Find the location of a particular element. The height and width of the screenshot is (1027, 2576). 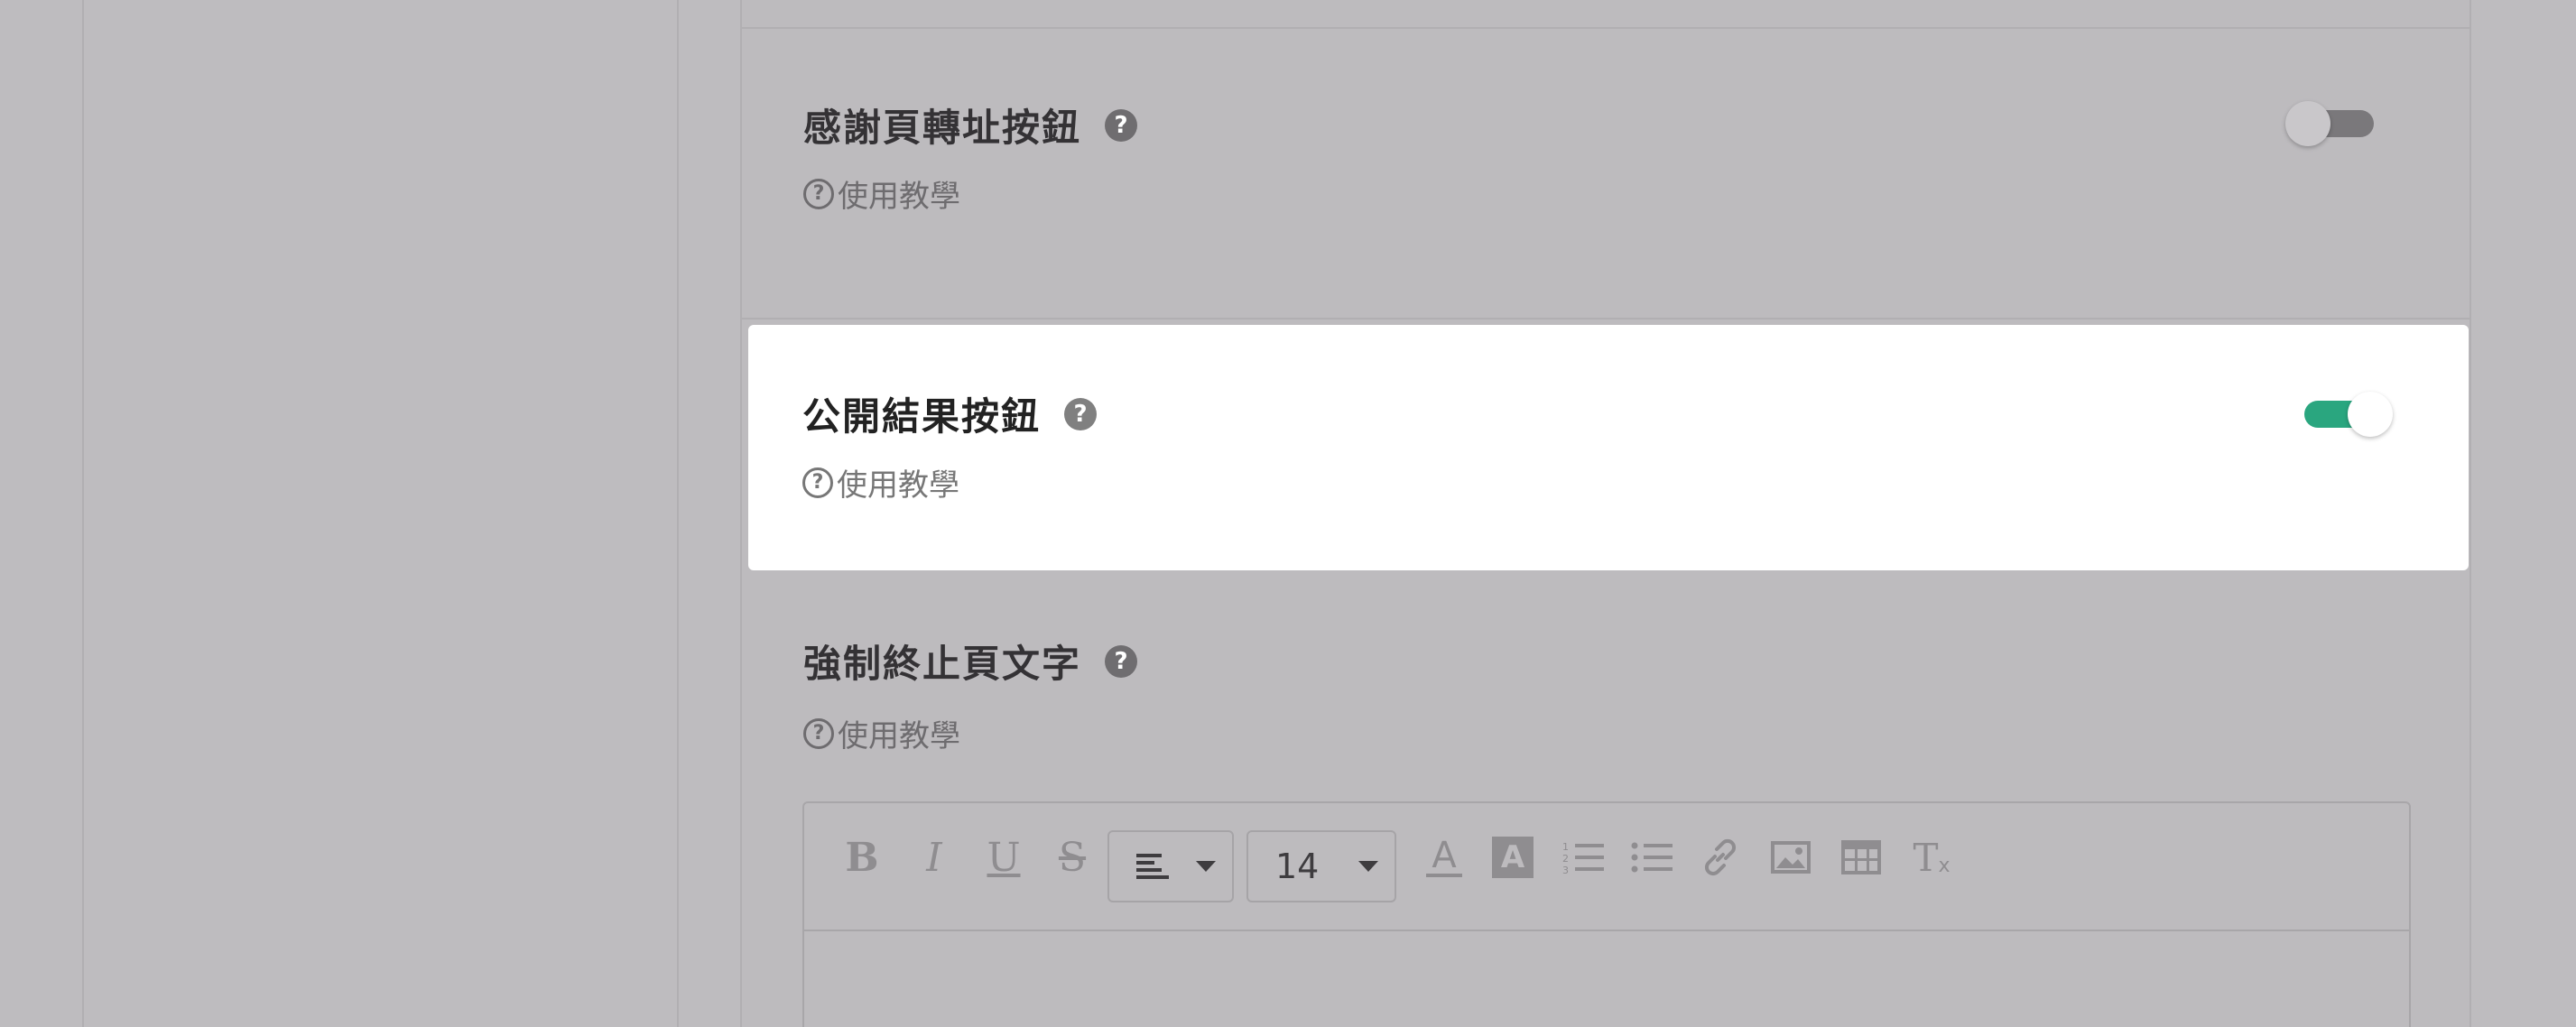

section-divider is located at coordinates (1606, 318).